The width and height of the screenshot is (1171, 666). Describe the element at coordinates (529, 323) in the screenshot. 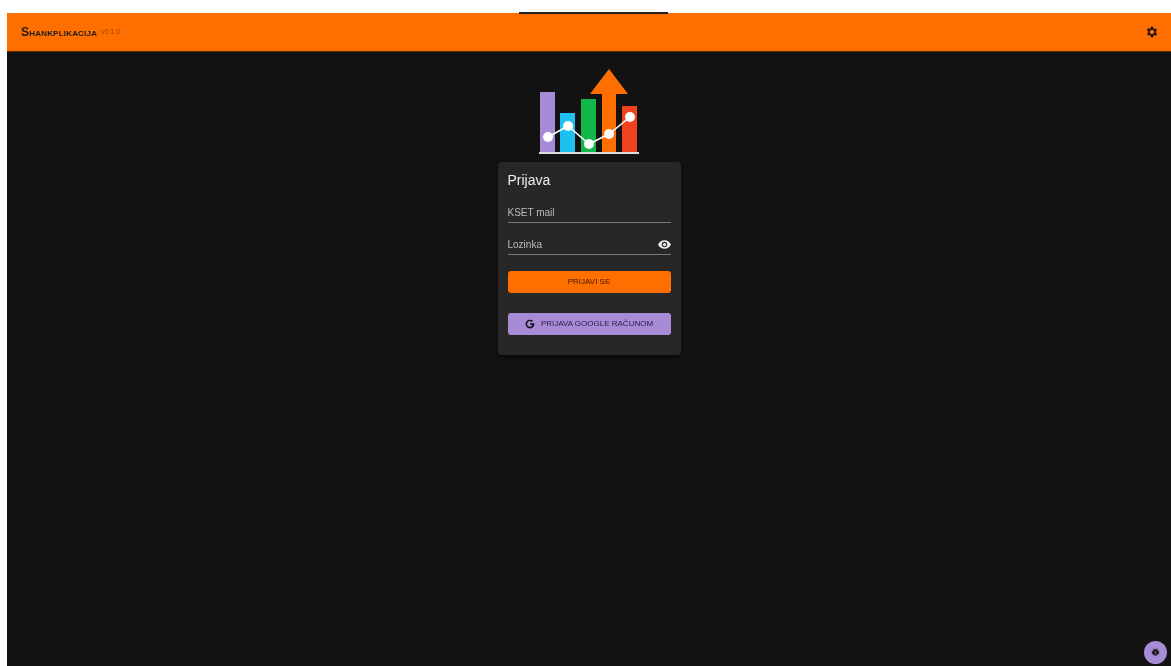

I see `google-g-icon` at that location.